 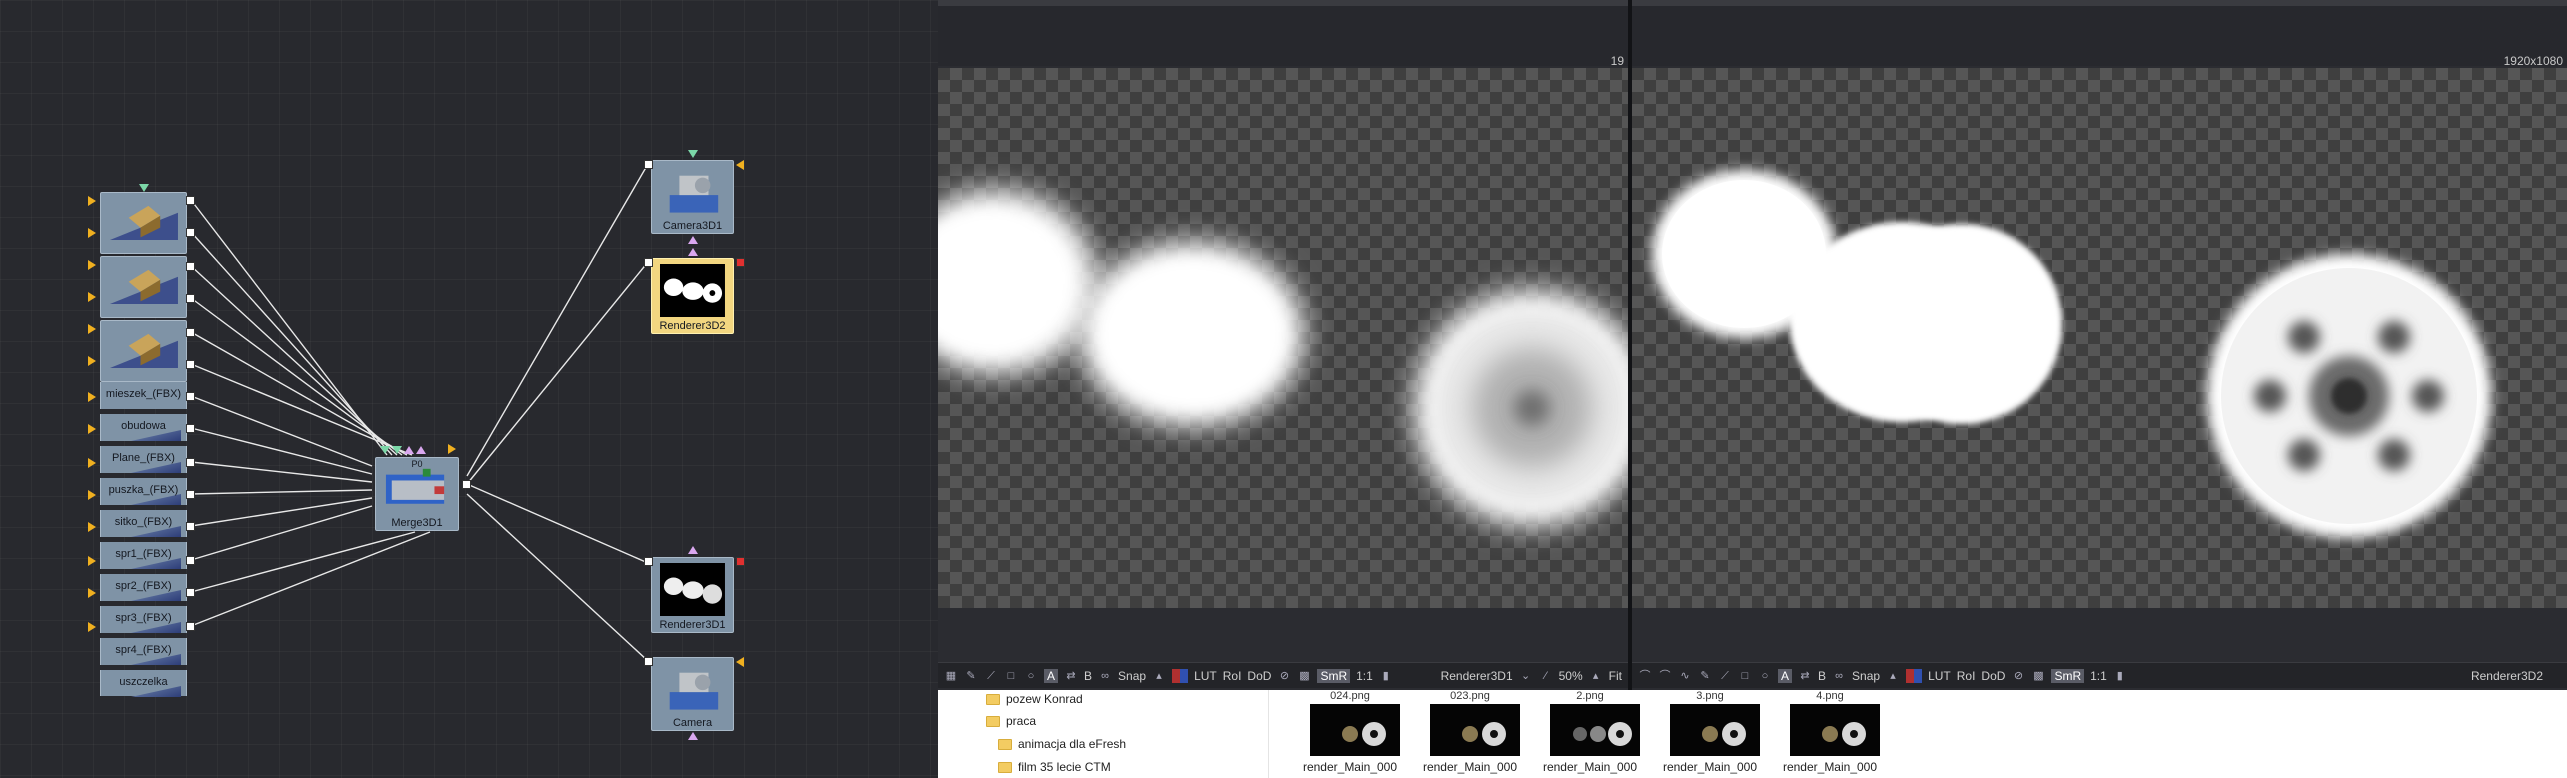 I want to click on zoom-value: 50%, so click(x=1571, y=676).